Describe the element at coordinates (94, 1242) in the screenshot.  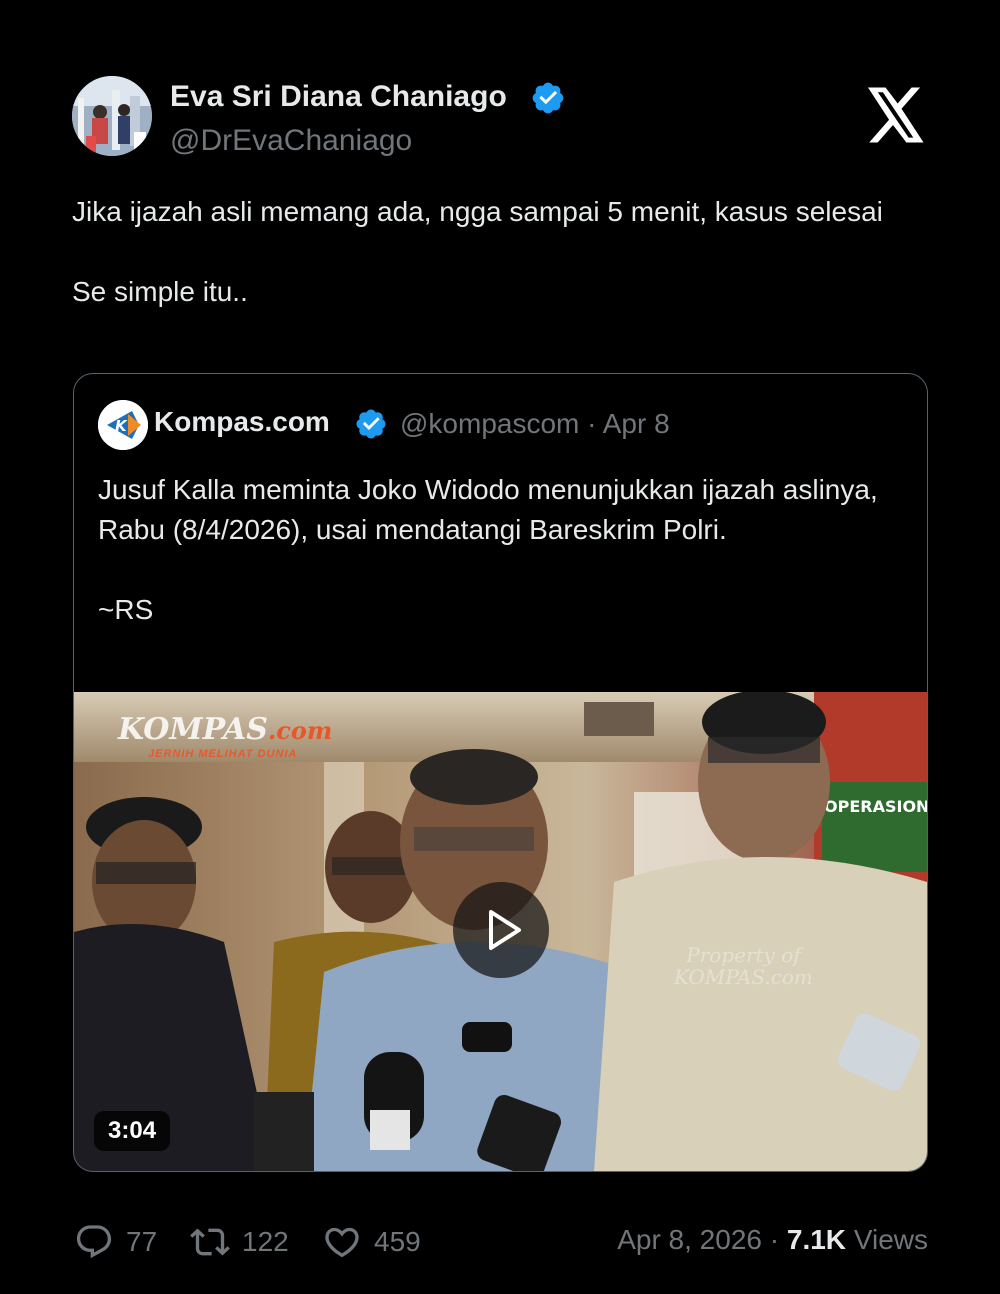
I see `reply-icon` at that location.